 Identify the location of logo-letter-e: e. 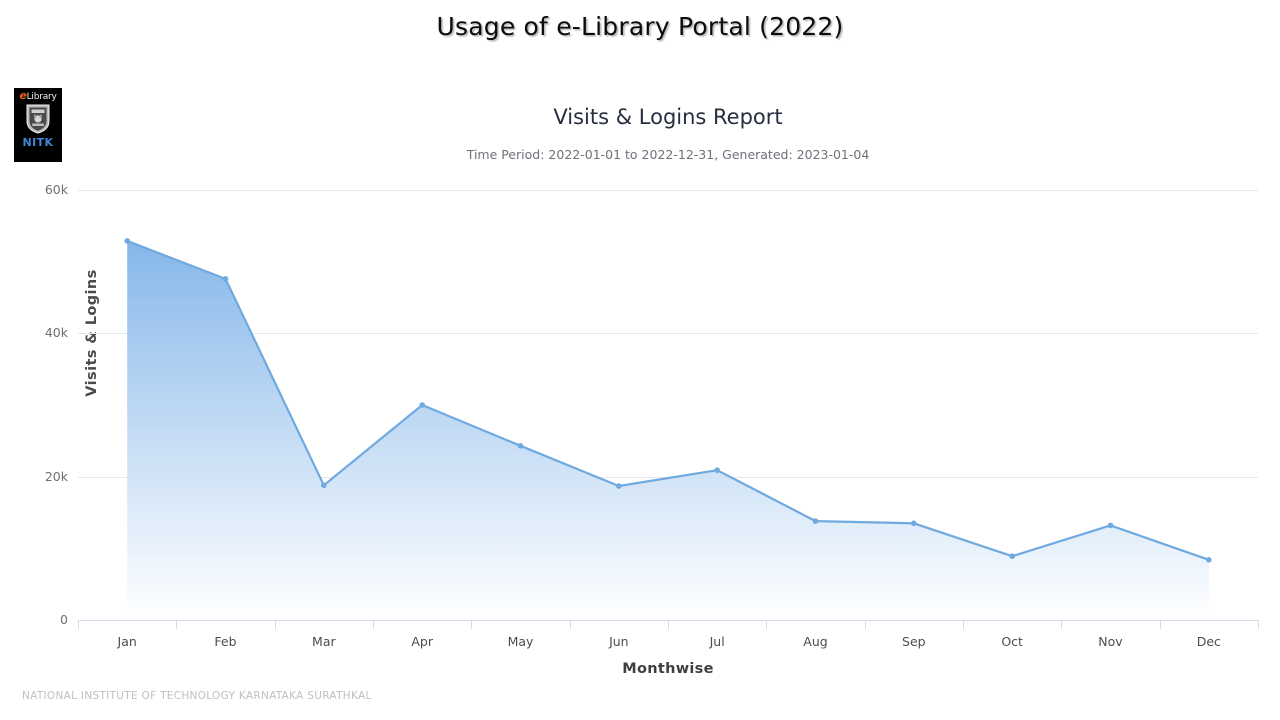
(23, 95).